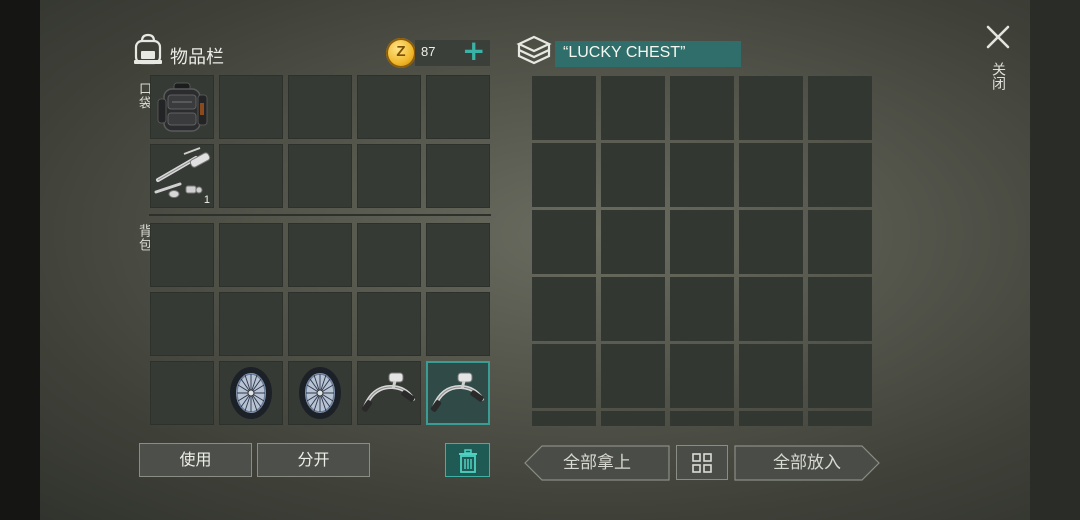  I want to click on inventory-slot-selected, so click(458, 393).